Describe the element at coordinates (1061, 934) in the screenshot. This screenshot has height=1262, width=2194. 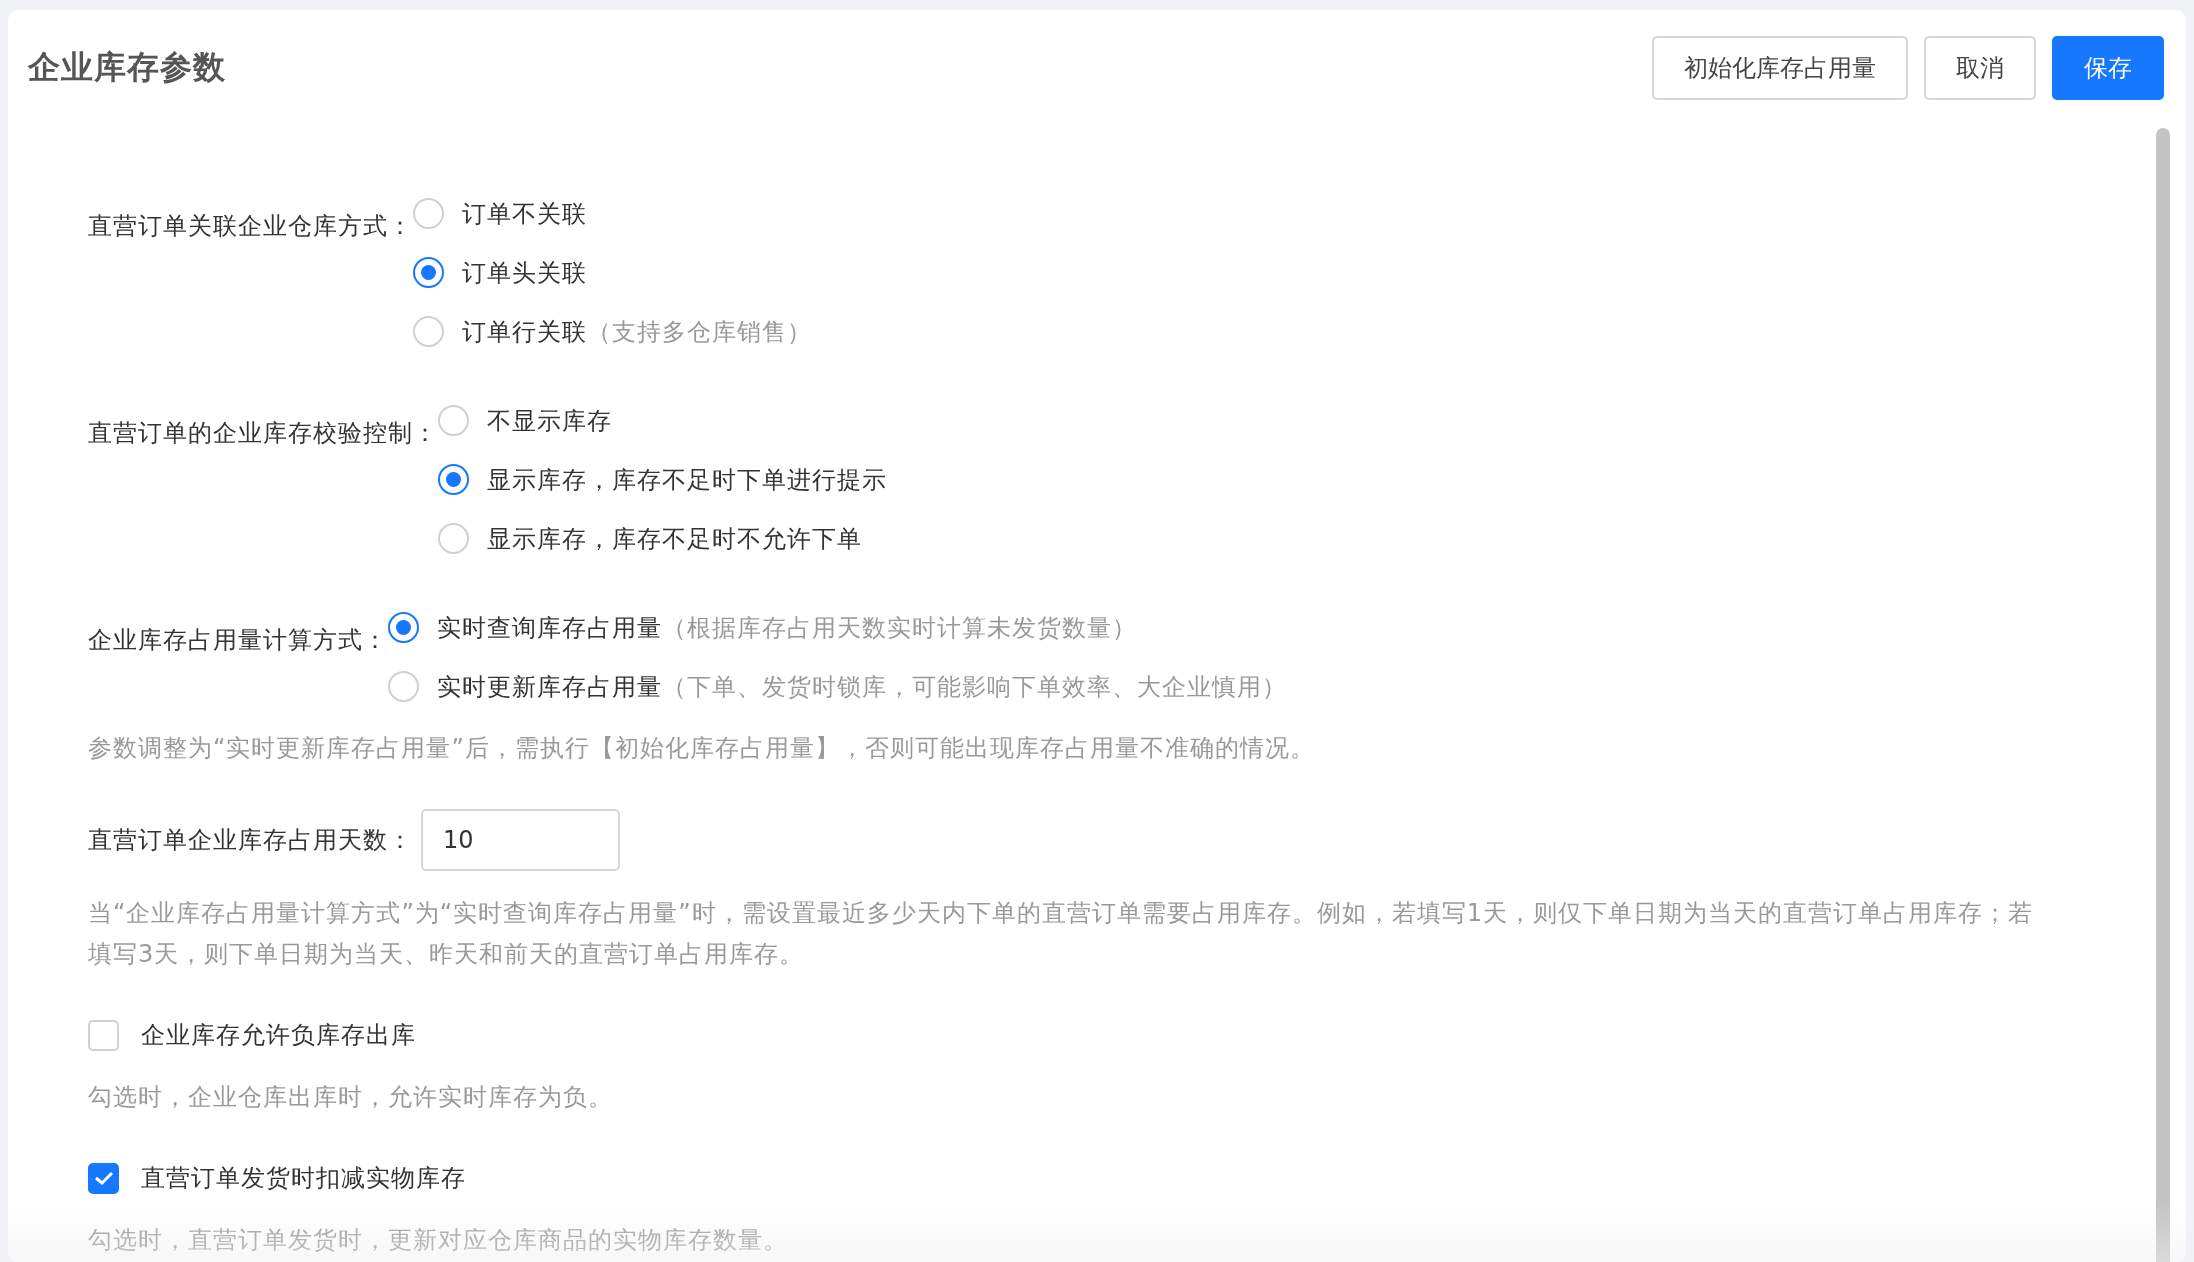
I see `help-text: 当“企业库存占用量计算方式”为“实时查询库存占用量”时，需设置最近多少天内下单的直营订单需要占用库存。例如，若填写1天，则仅下单日期为当天的直营订单占用库存；若填写3天，则下单日期为当天、昨天和前天的直营订单占用库存。` at that location.